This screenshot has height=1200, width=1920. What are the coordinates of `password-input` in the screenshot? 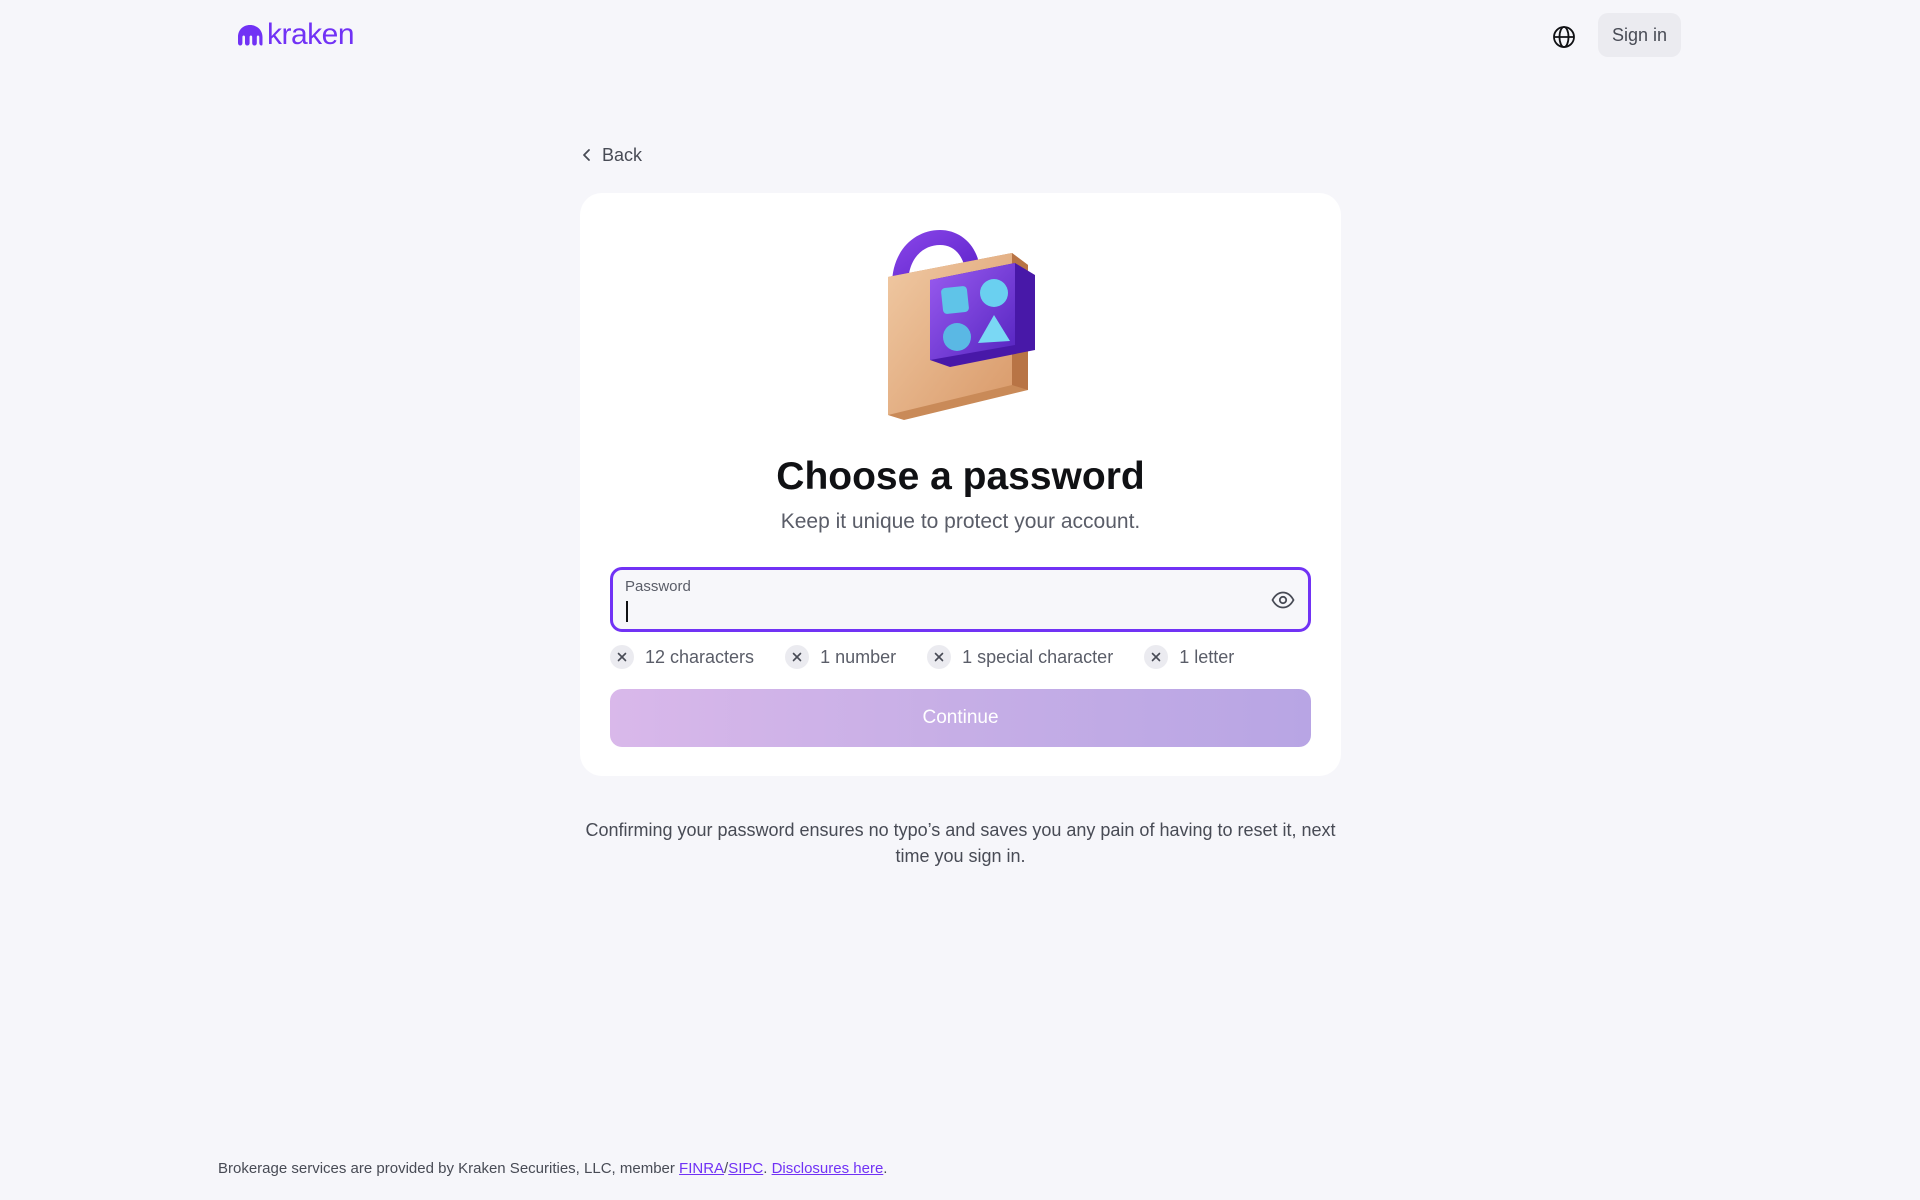 It's located at (935, 611).